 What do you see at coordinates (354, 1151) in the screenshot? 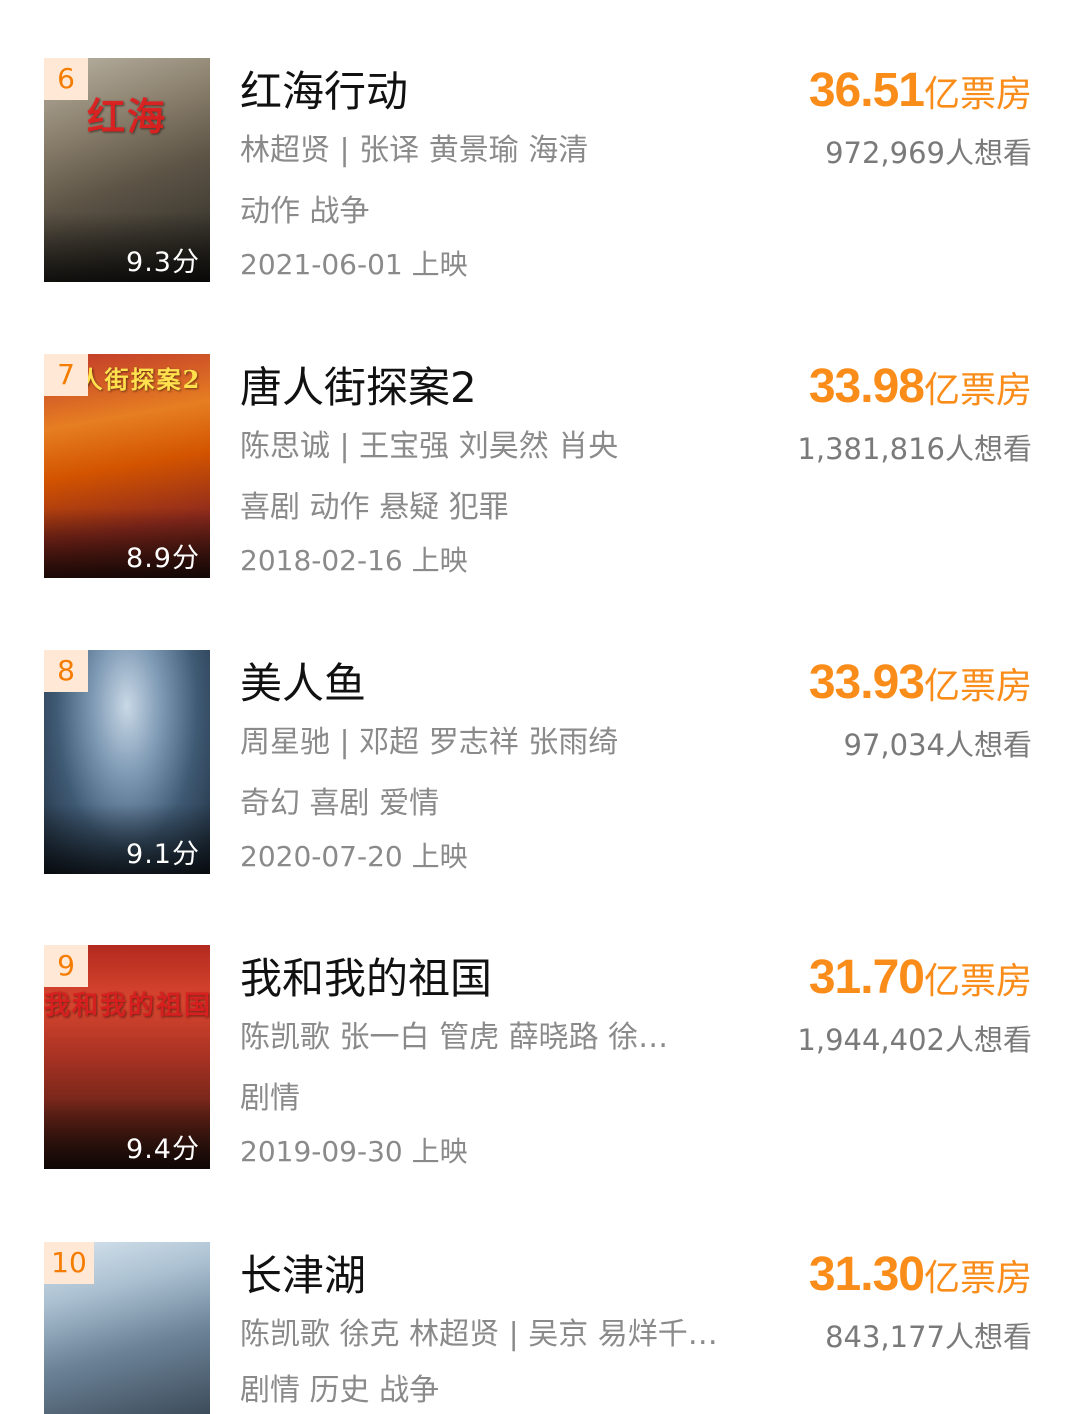
I see `release-date: 2019-09-30 上映` at bounding box center [354, 1151].